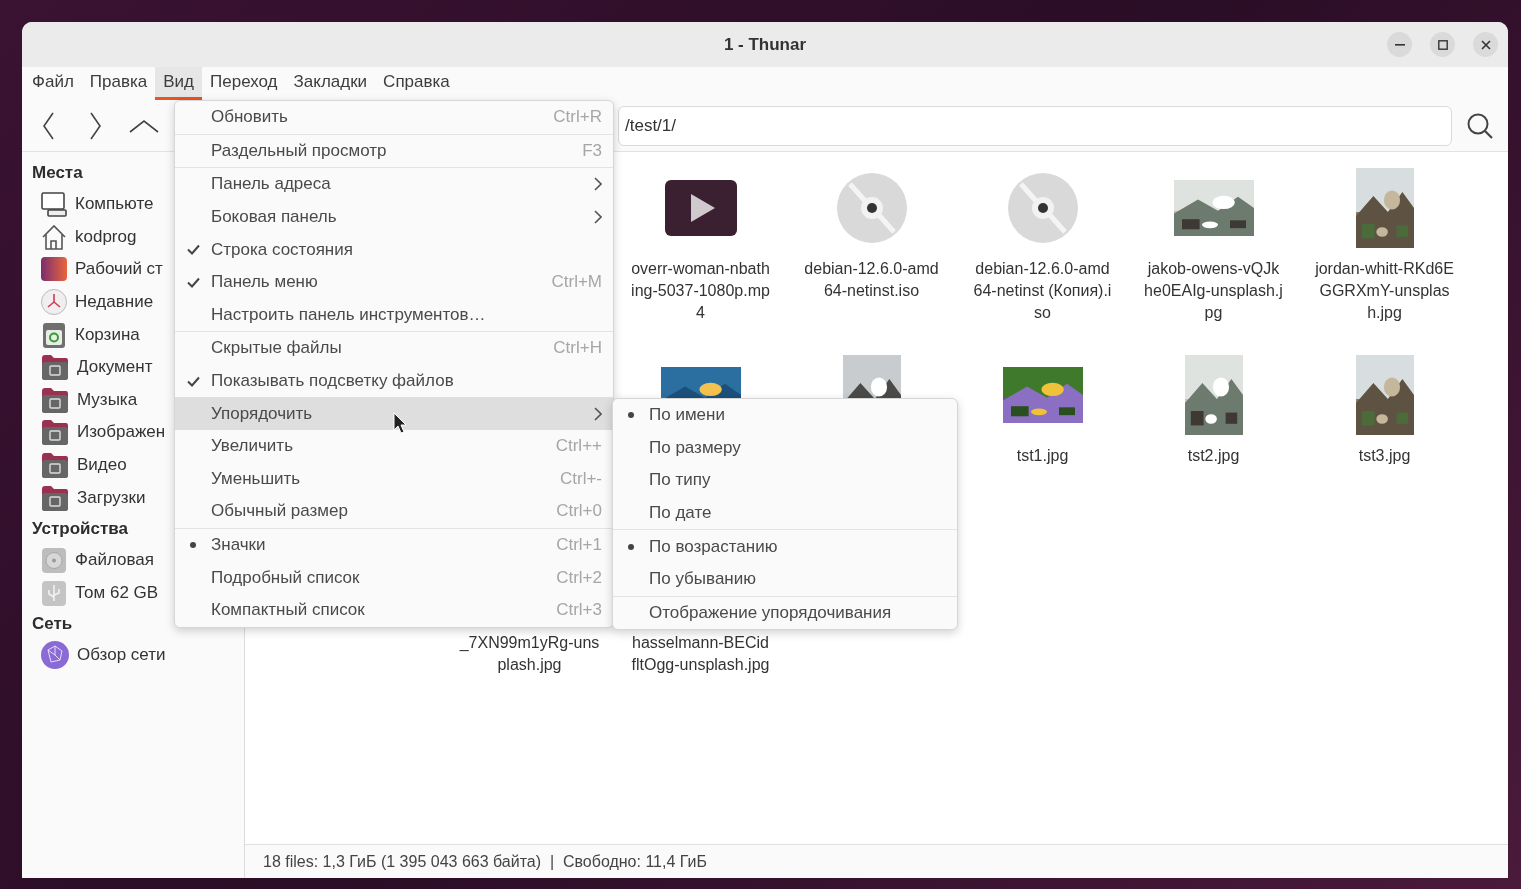 The width and height of the screenshot is (1521, 889). I want to click on sidebar-item: Том 62 GB, so click(95, 593).